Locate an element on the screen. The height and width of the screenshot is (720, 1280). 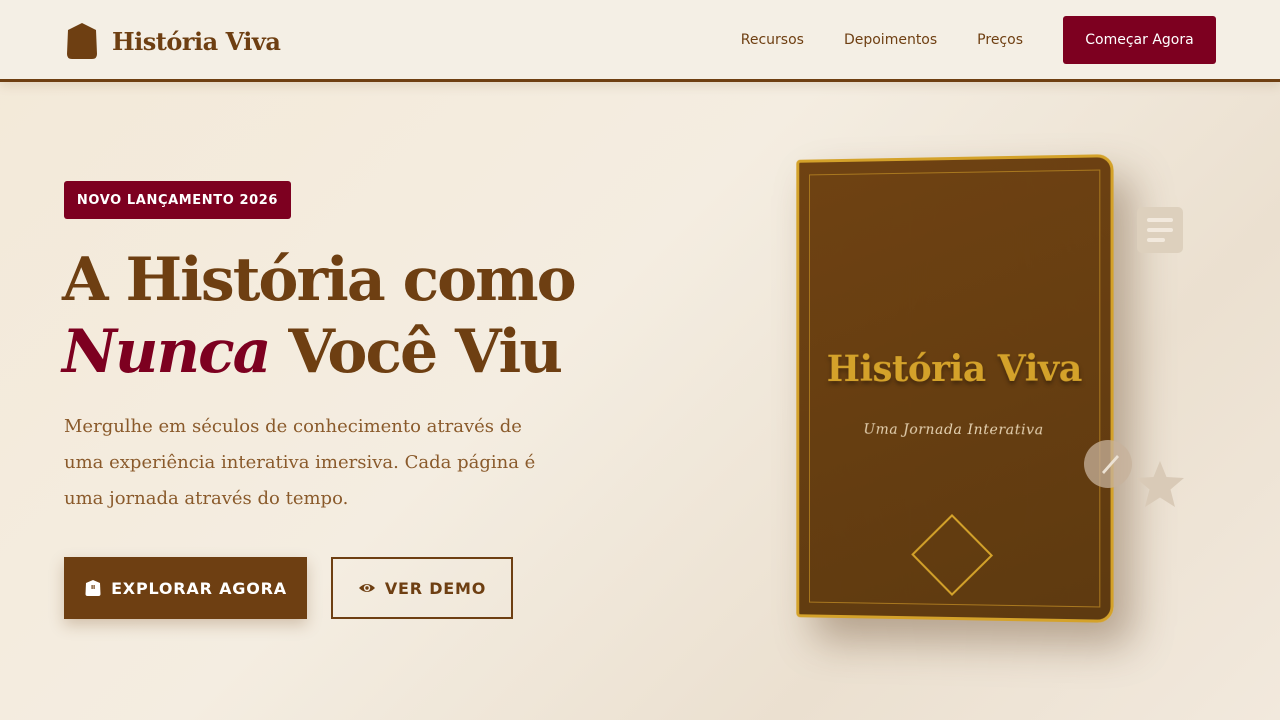
book-subtitle: Uma Jornada Interativa is located at coordinates (953, 430).